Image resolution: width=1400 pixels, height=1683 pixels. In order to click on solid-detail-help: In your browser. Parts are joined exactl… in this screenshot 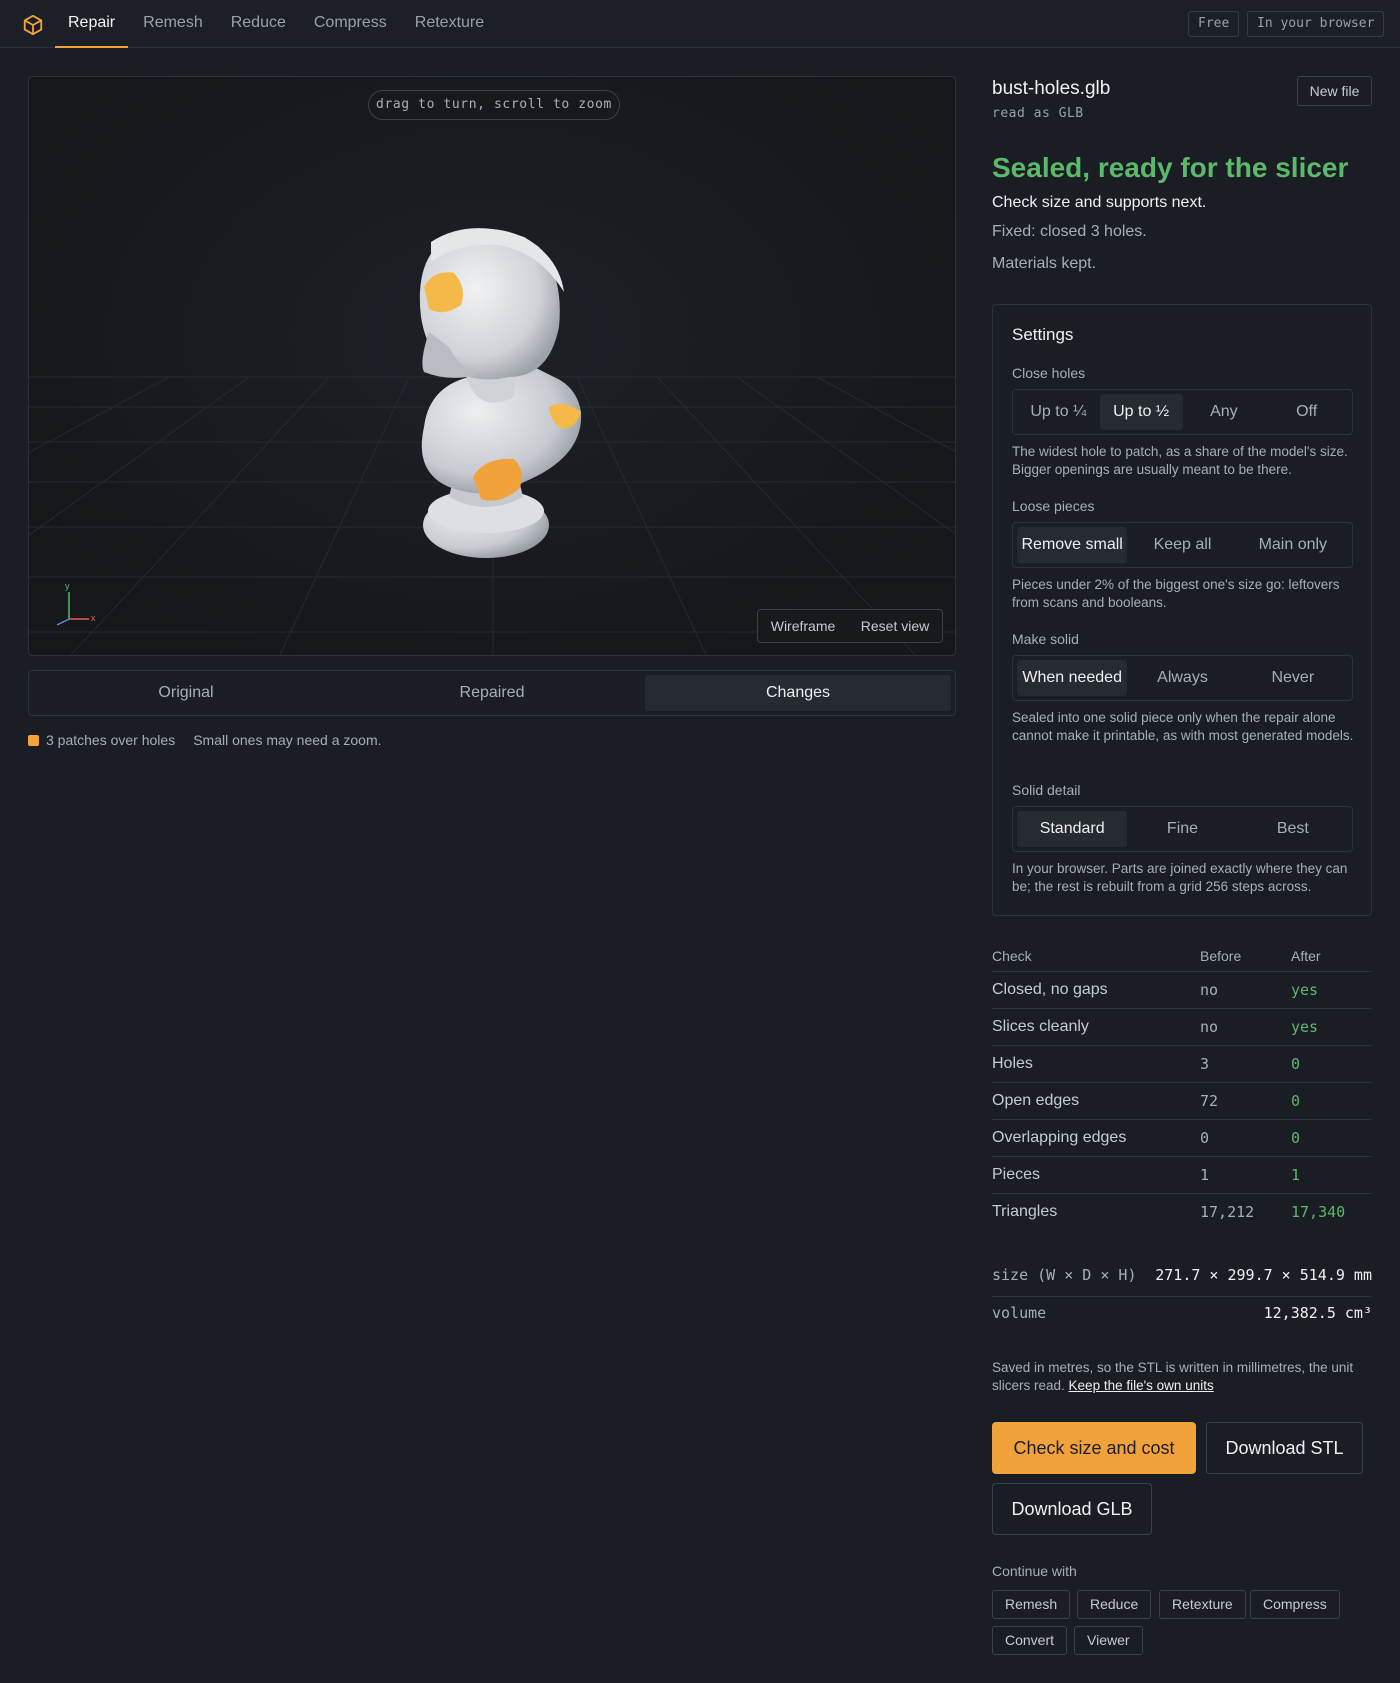, I will do `click(1180, 877)`.